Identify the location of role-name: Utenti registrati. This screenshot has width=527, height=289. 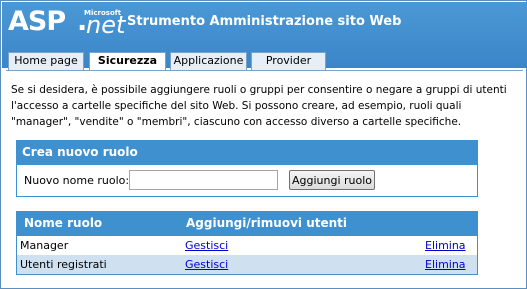
(63, 264).